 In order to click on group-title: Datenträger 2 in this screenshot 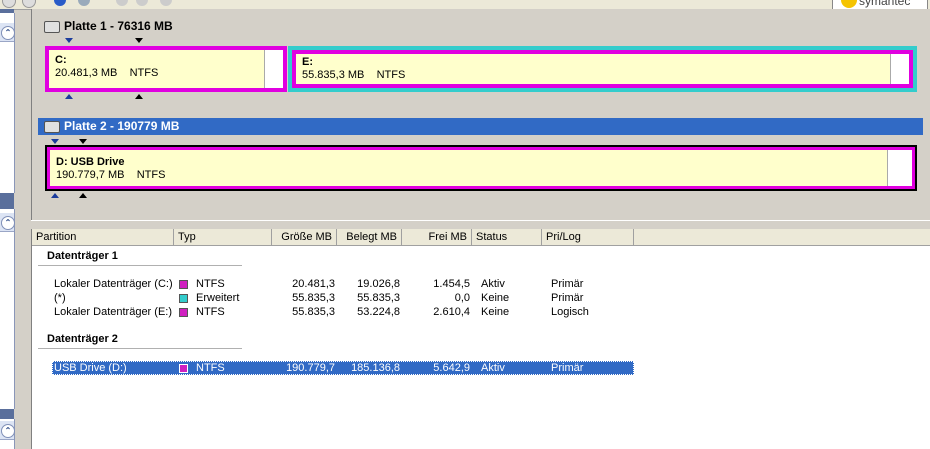, I will do `click(82, 339)`.